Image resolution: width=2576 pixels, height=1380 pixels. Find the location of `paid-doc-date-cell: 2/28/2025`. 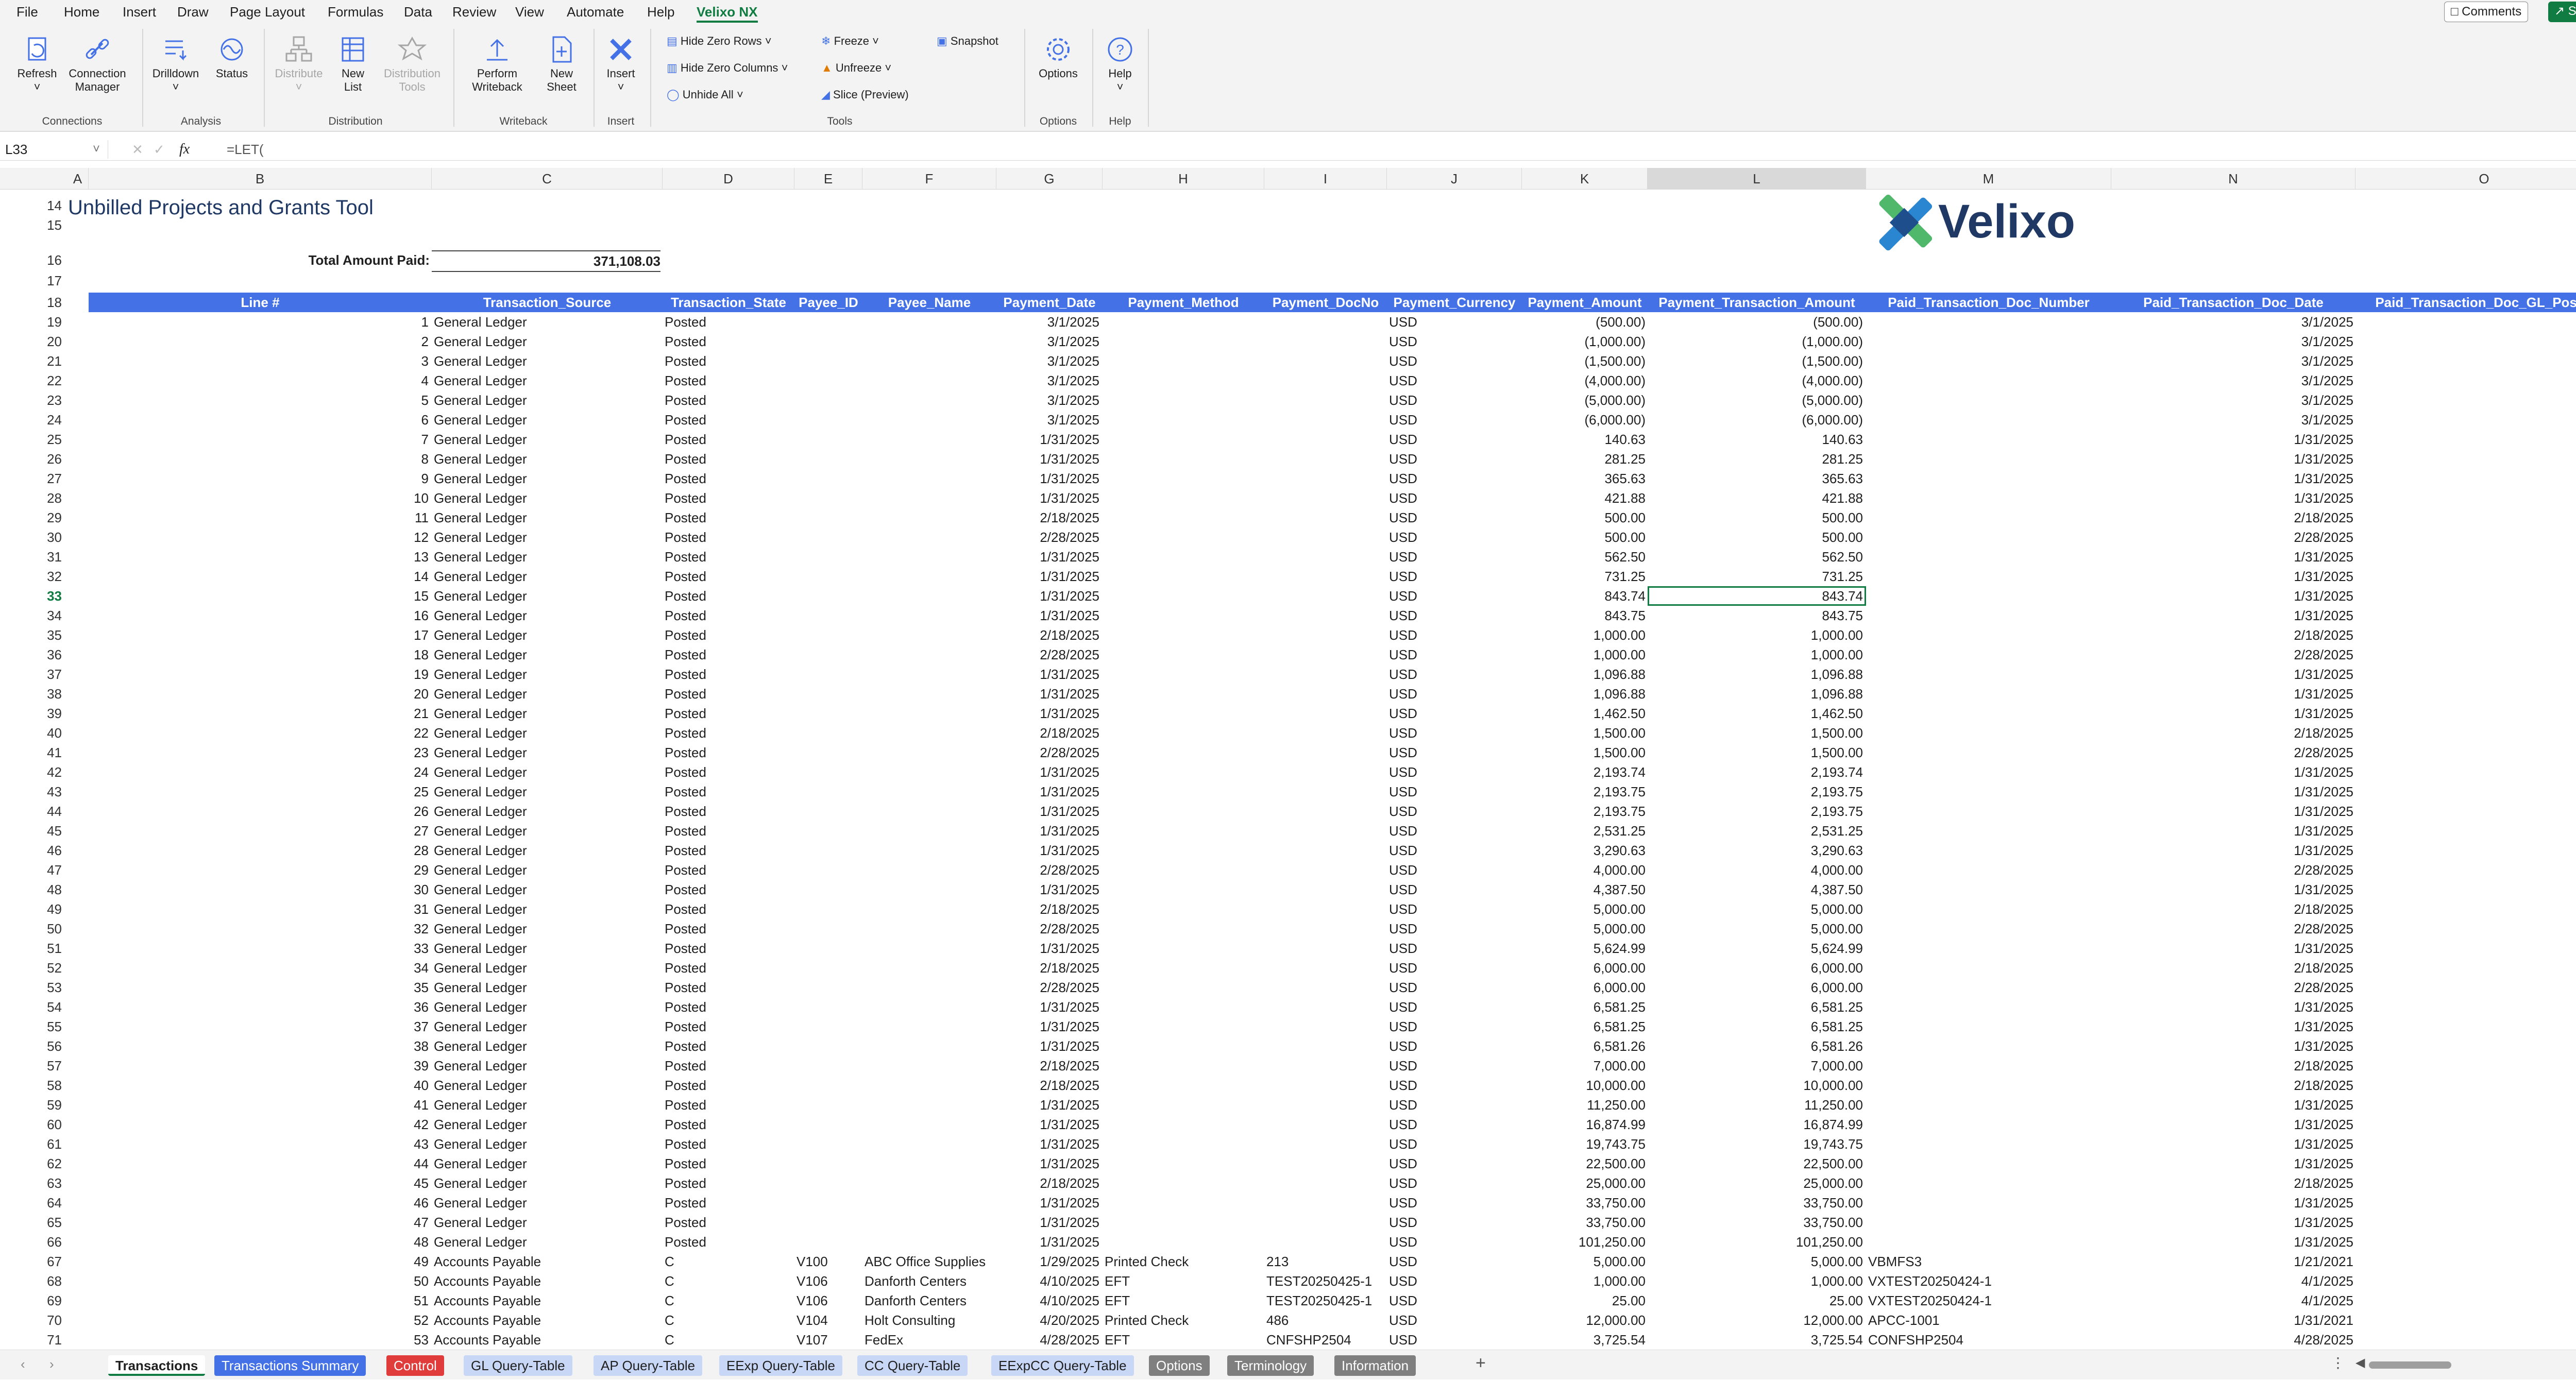

paid-doc-date-cell: 2/28/2025 is located at coordinates (2232, 655).